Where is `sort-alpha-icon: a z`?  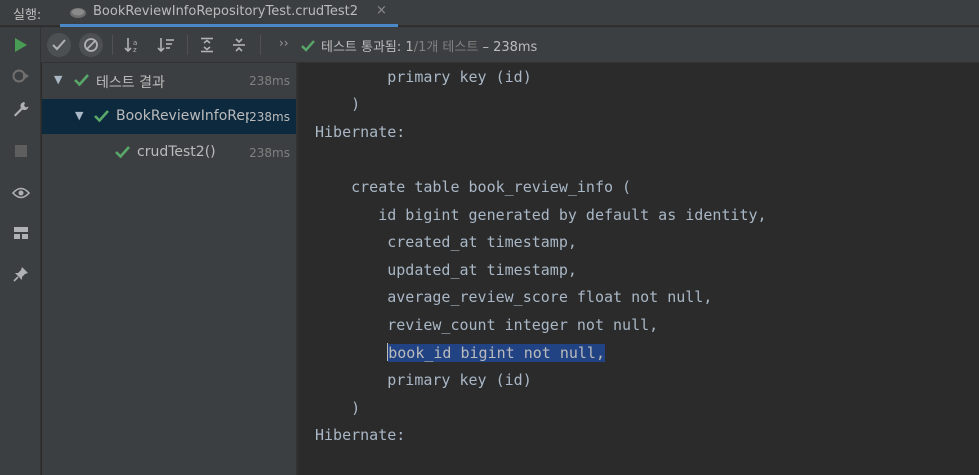 sort-alpha-icon: a z is located at coordinates (130, 45).